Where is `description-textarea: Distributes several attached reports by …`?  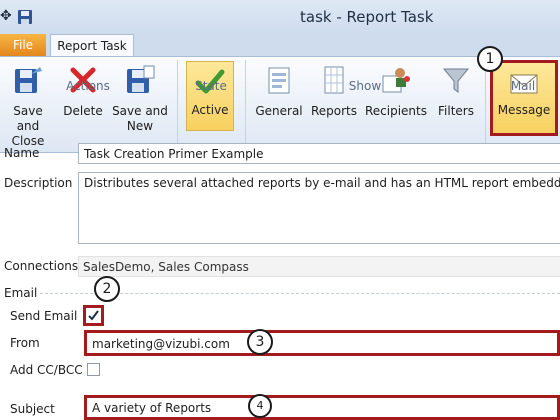
description-textarea: Distributes several attached reports by … is located at coordinates (319, 208).